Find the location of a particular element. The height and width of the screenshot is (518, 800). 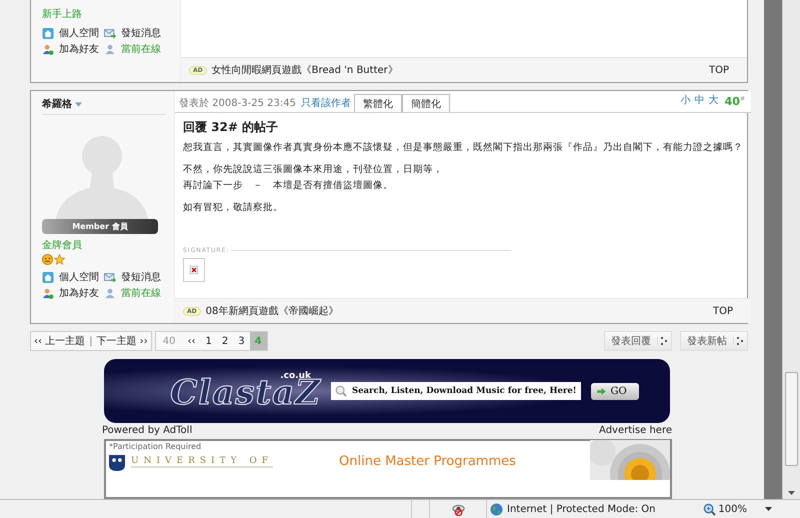

arrow-icon is located at coordinates (601, 391).